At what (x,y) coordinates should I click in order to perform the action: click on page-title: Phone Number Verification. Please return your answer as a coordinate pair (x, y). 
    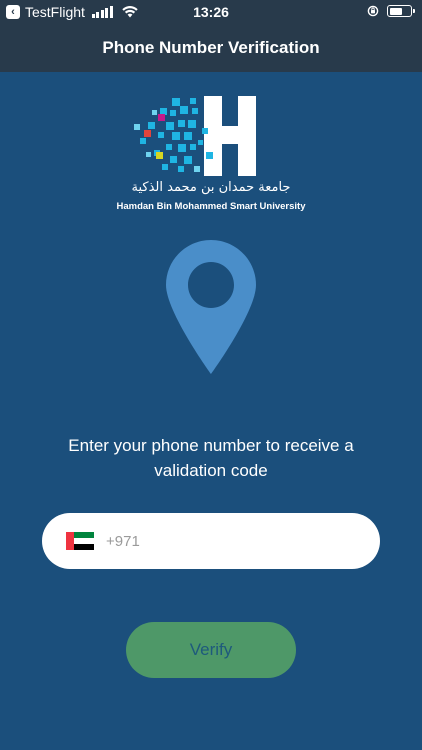
    Looking at the image, I should click on (211, 47).